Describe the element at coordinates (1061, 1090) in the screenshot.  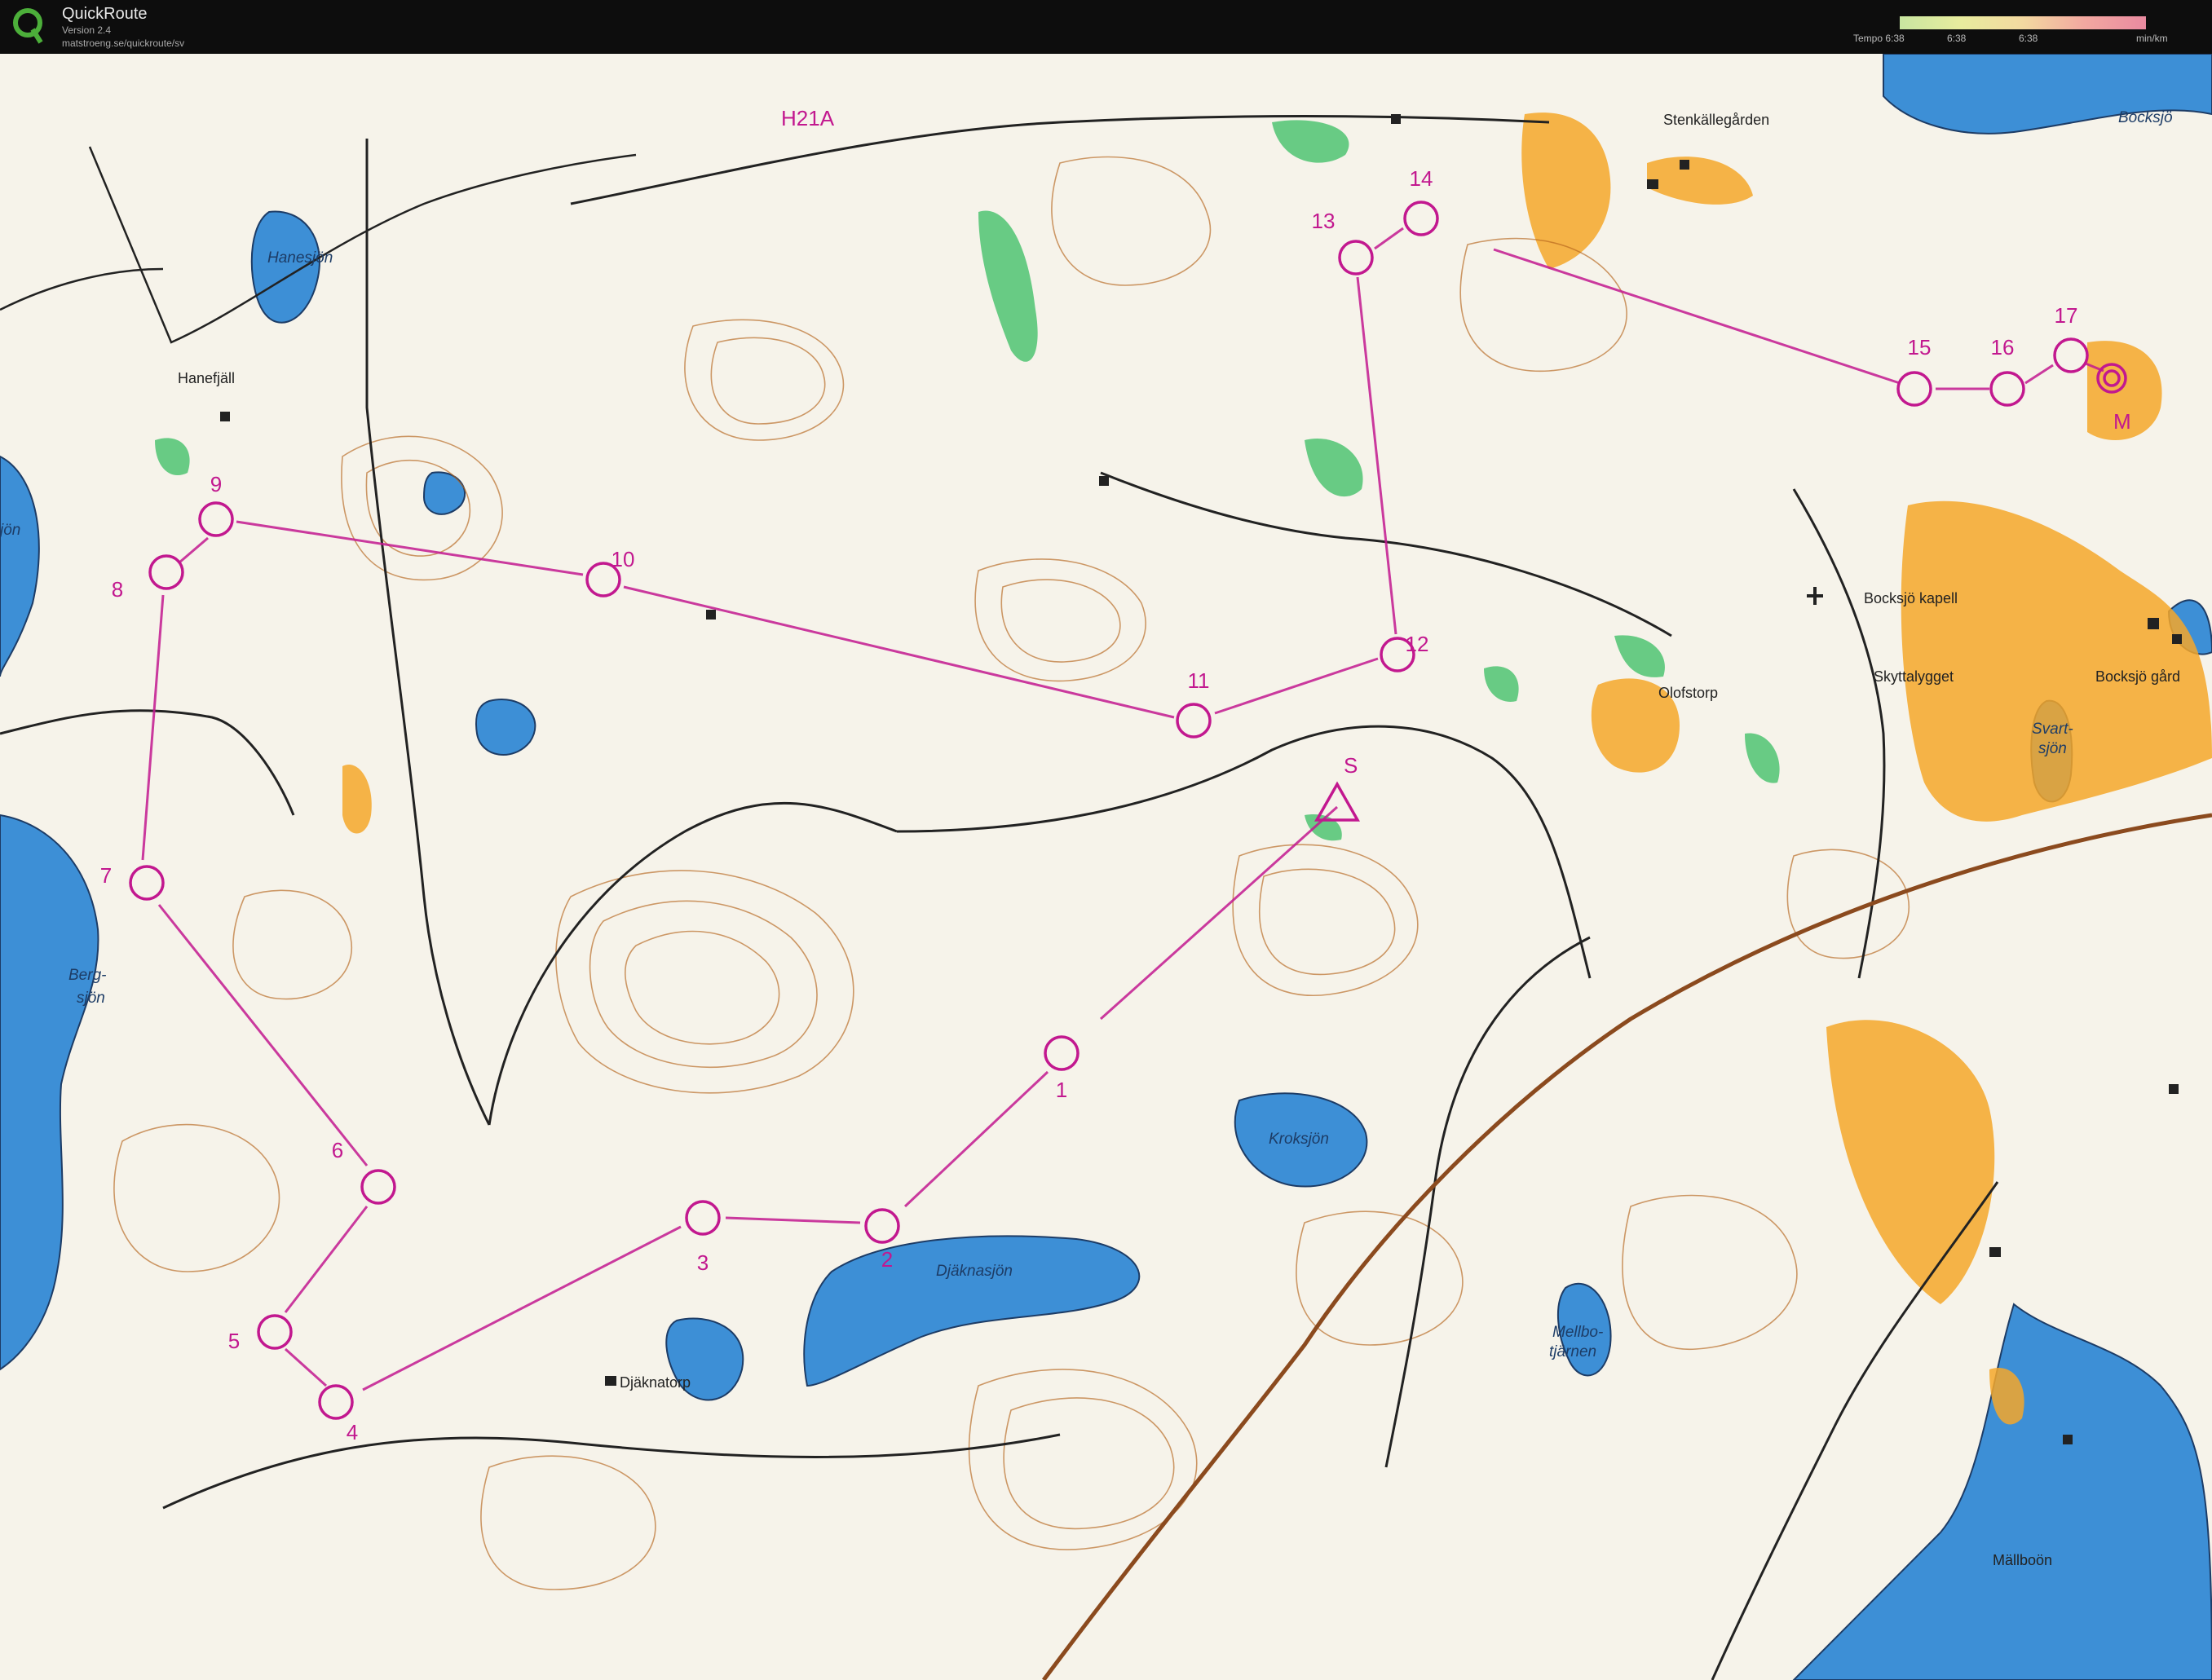
I see `control-number-1: 1` at that location.